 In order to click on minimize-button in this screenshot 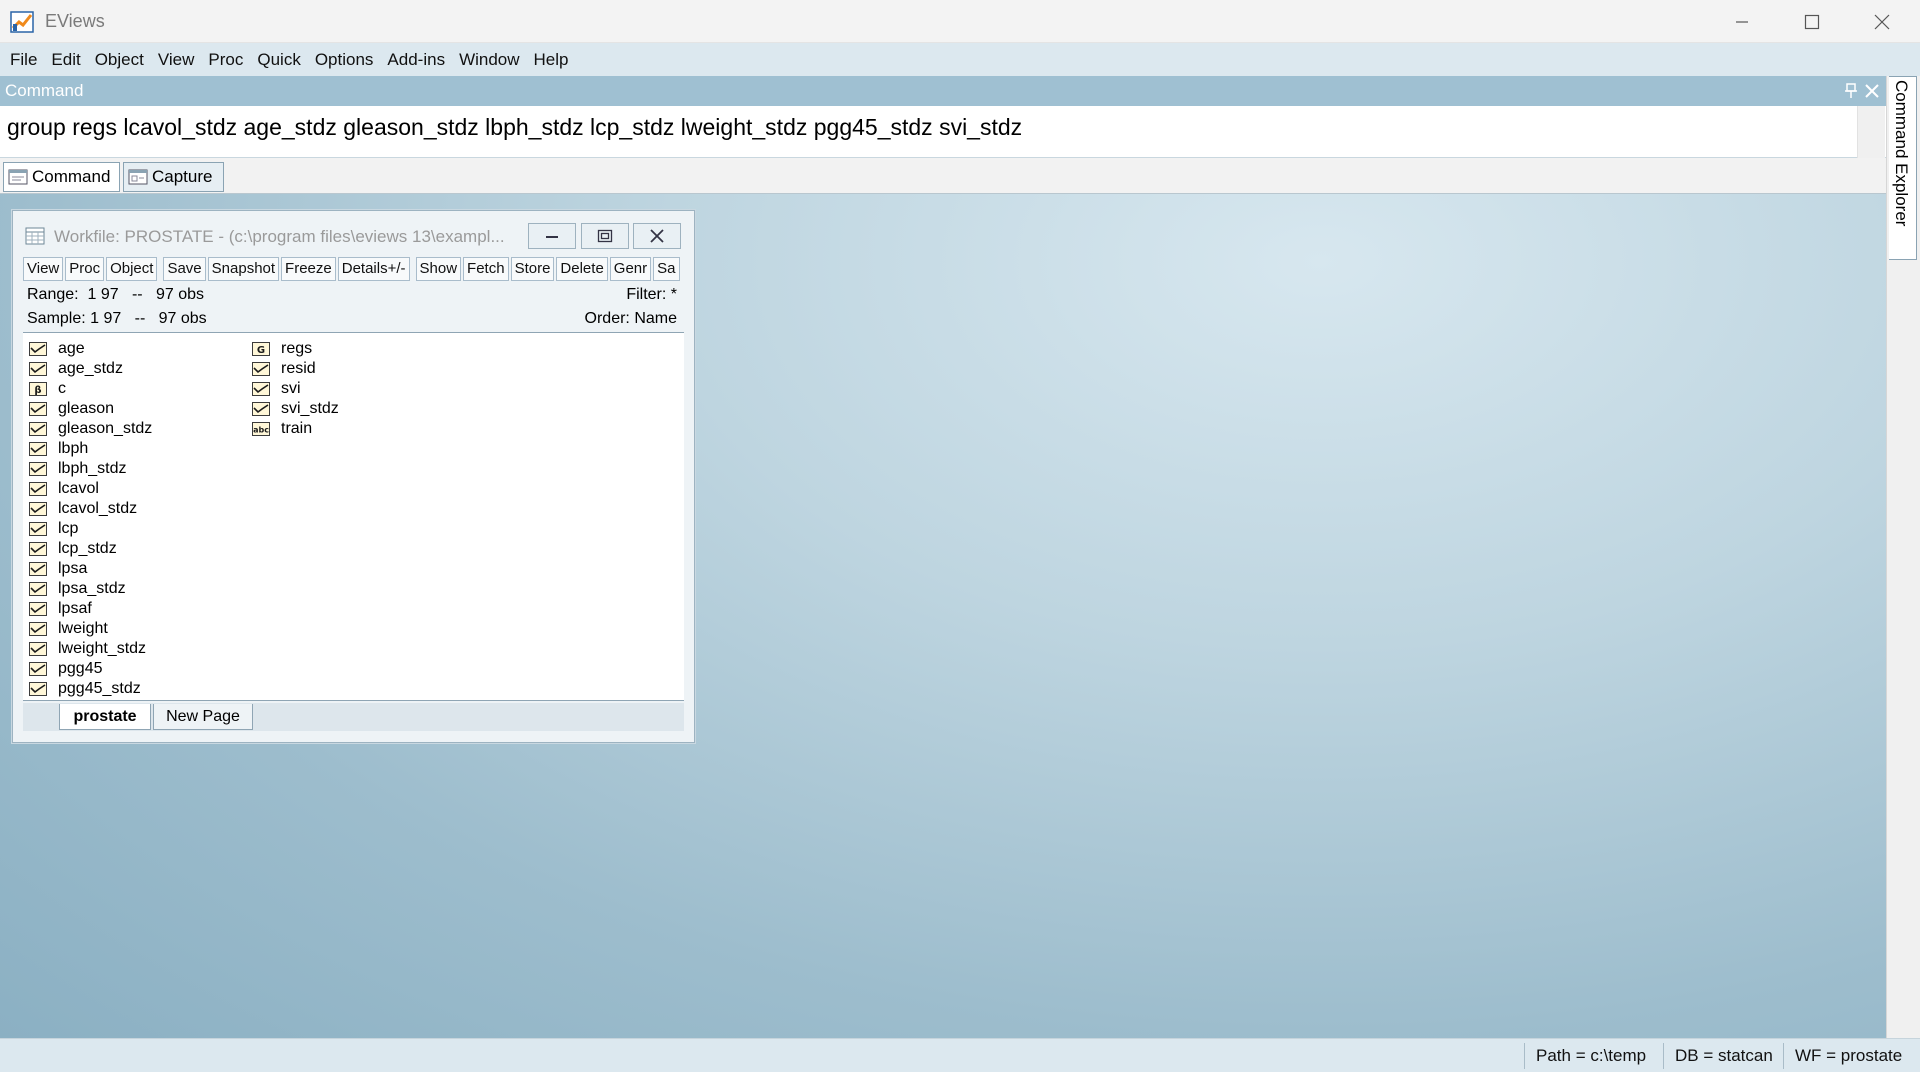, I will do `click(1742, 21)`.